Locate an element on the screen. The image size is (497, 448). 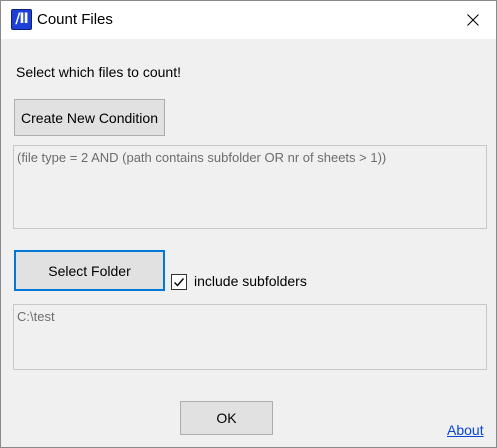
checkmark-icon is located at coordinates (179, 282).